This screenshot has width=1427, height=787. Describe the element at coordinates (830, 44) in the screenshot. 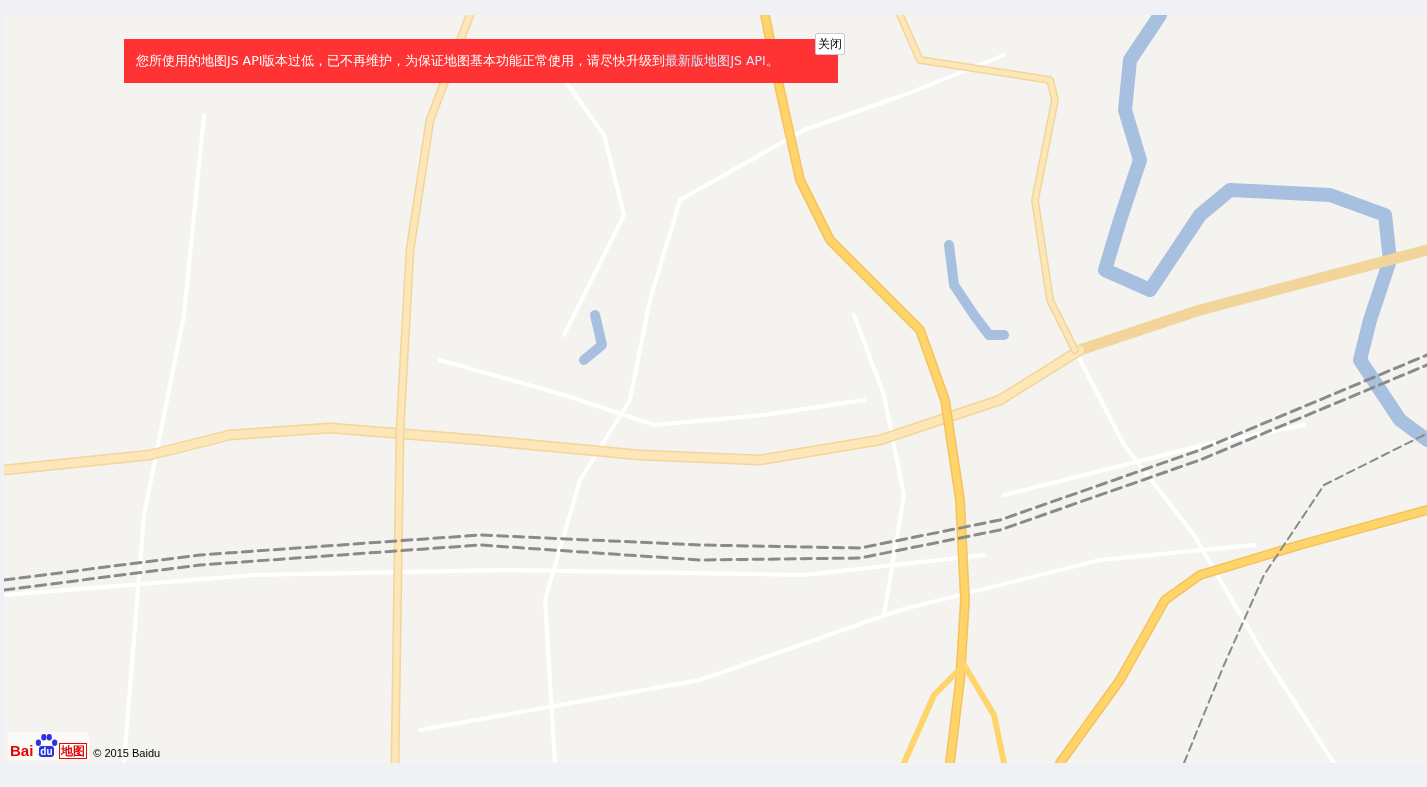

I see `close-button: 关闭` at that location.